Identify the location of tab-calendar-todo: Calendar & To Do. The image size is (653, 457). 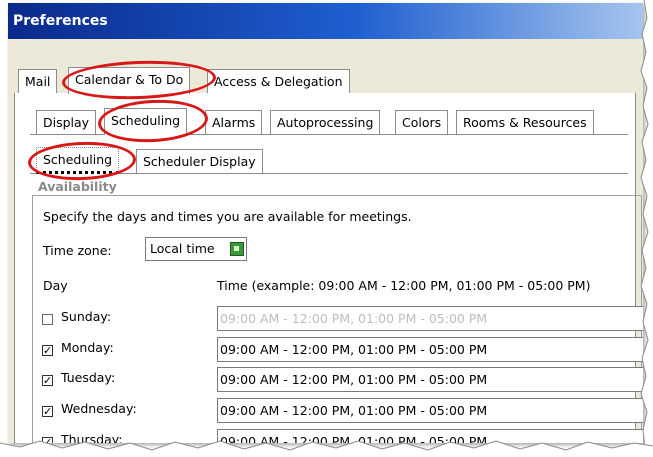
(129, 80).